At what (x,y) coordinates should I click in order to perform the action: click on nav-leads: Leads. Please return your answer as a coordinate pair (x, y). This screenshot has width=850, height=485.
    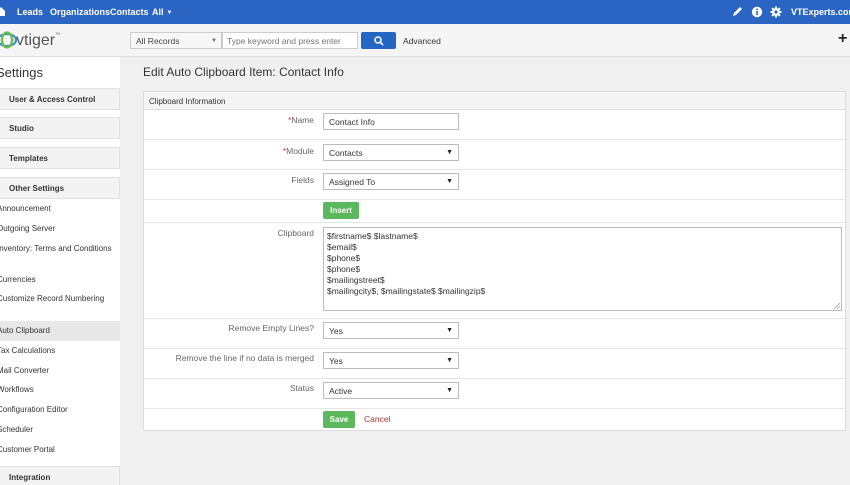
    Looking at the image, I should click on (30, 12).